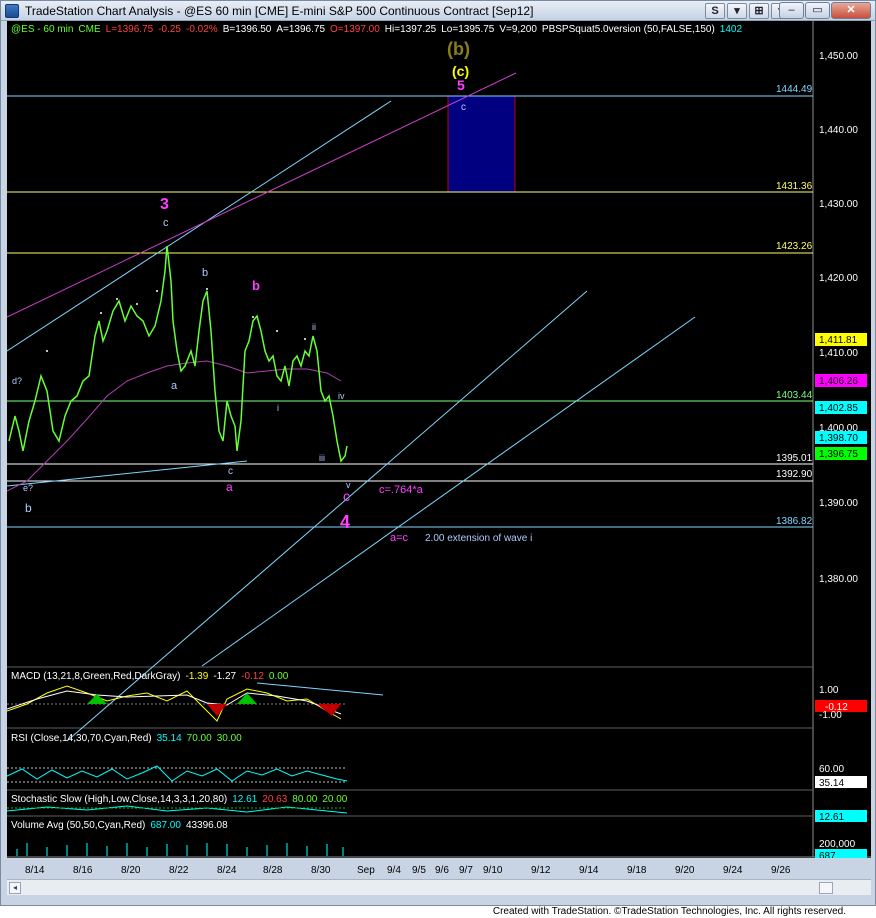 This screenshot has width=876, height=918. I want to click on maximize-button: ▭, so click(817, 10).